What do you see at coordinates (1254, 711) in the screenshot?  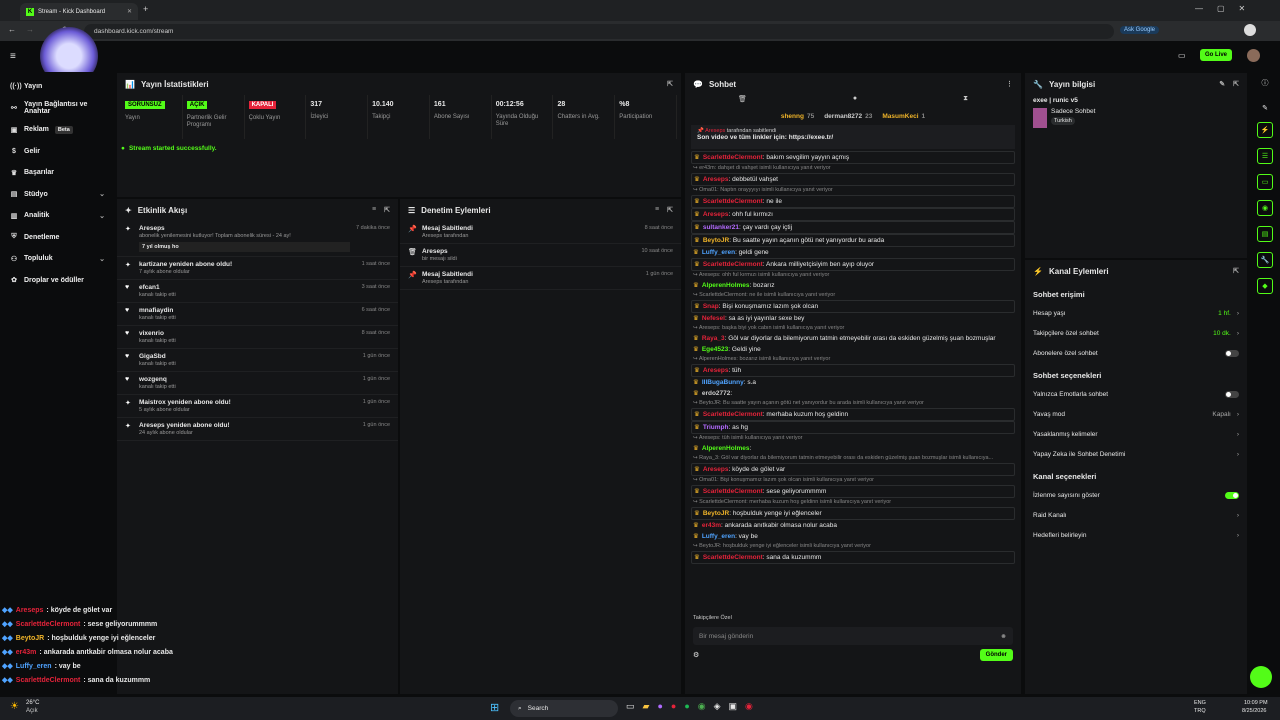 I see `clock-date: 8/25/2026` at bounding box center [1254, 711].